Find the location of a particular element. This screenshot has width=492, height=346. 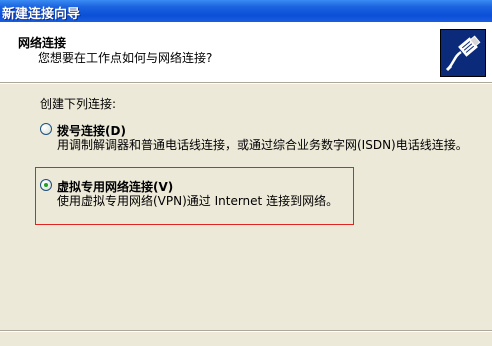

vpn-radio is located at coordinates (46, 185).